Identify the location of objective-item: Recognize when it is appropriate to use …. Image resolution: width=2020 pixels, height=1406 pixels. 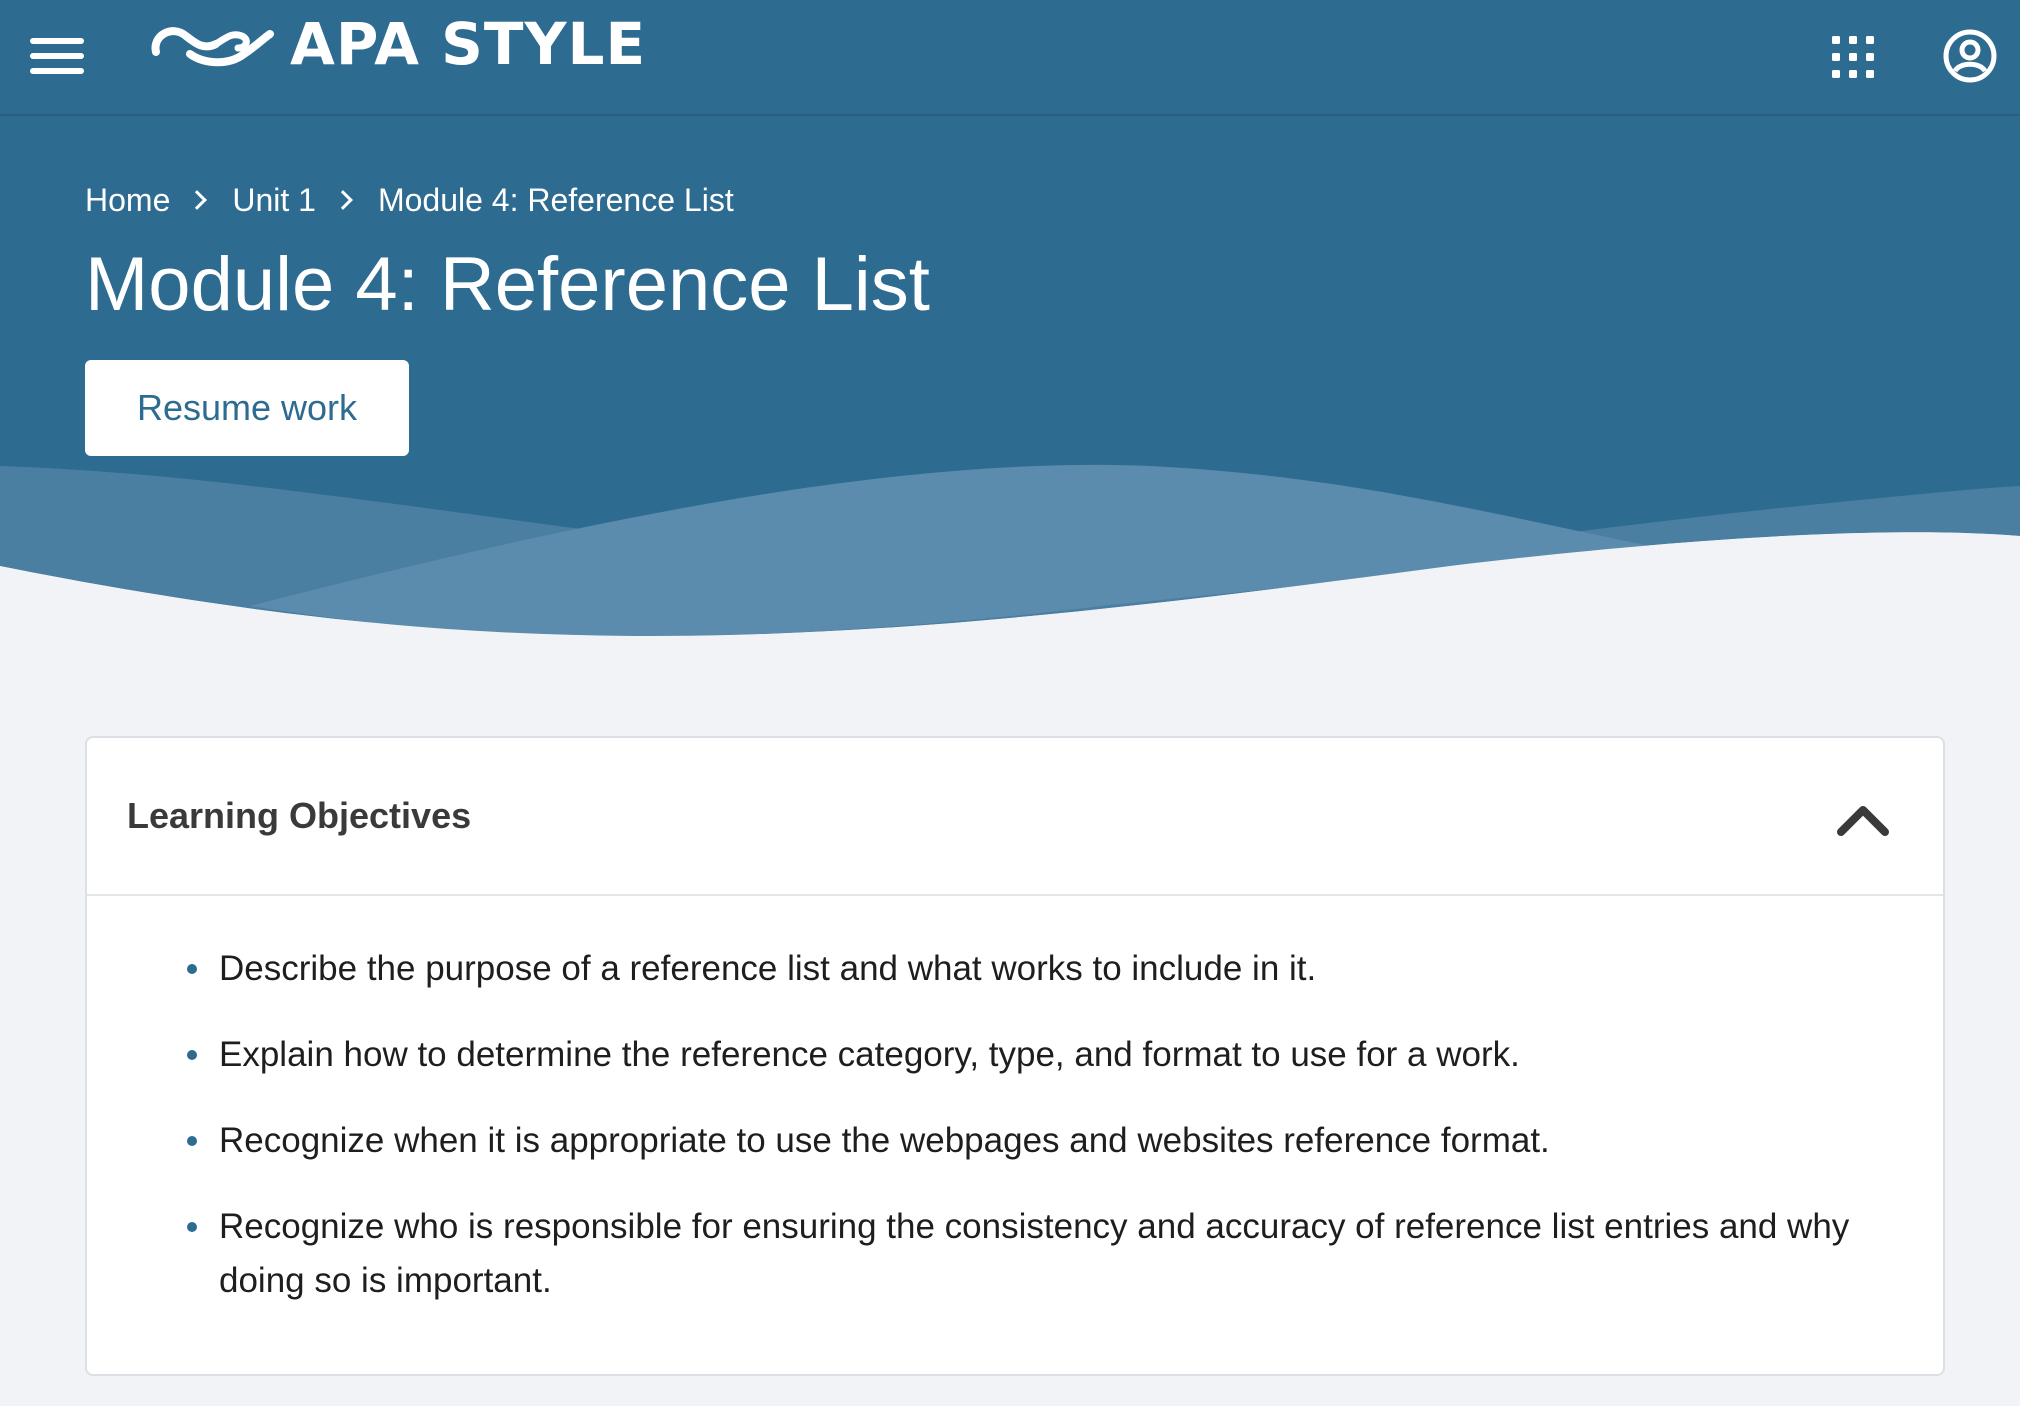
(1047, 1141).